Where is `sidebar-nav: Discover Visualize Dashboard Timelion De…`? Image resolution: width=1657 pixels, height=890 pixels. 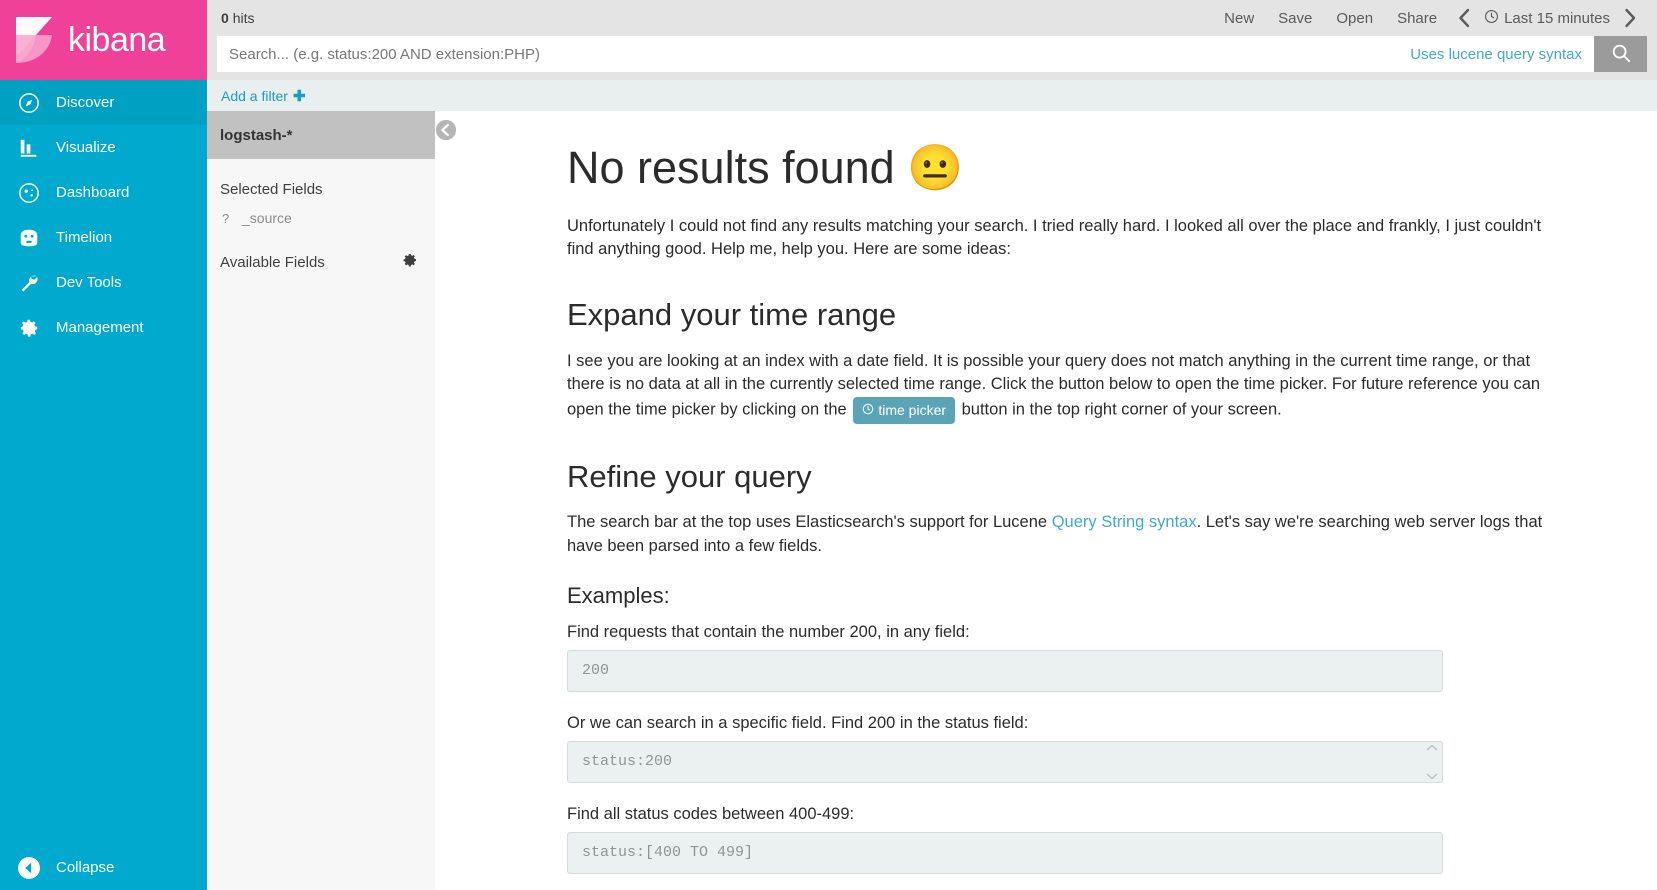 sidebar-nav: Discover Visualize Dashboard Timelion De… is located at coordinates (103, 215).